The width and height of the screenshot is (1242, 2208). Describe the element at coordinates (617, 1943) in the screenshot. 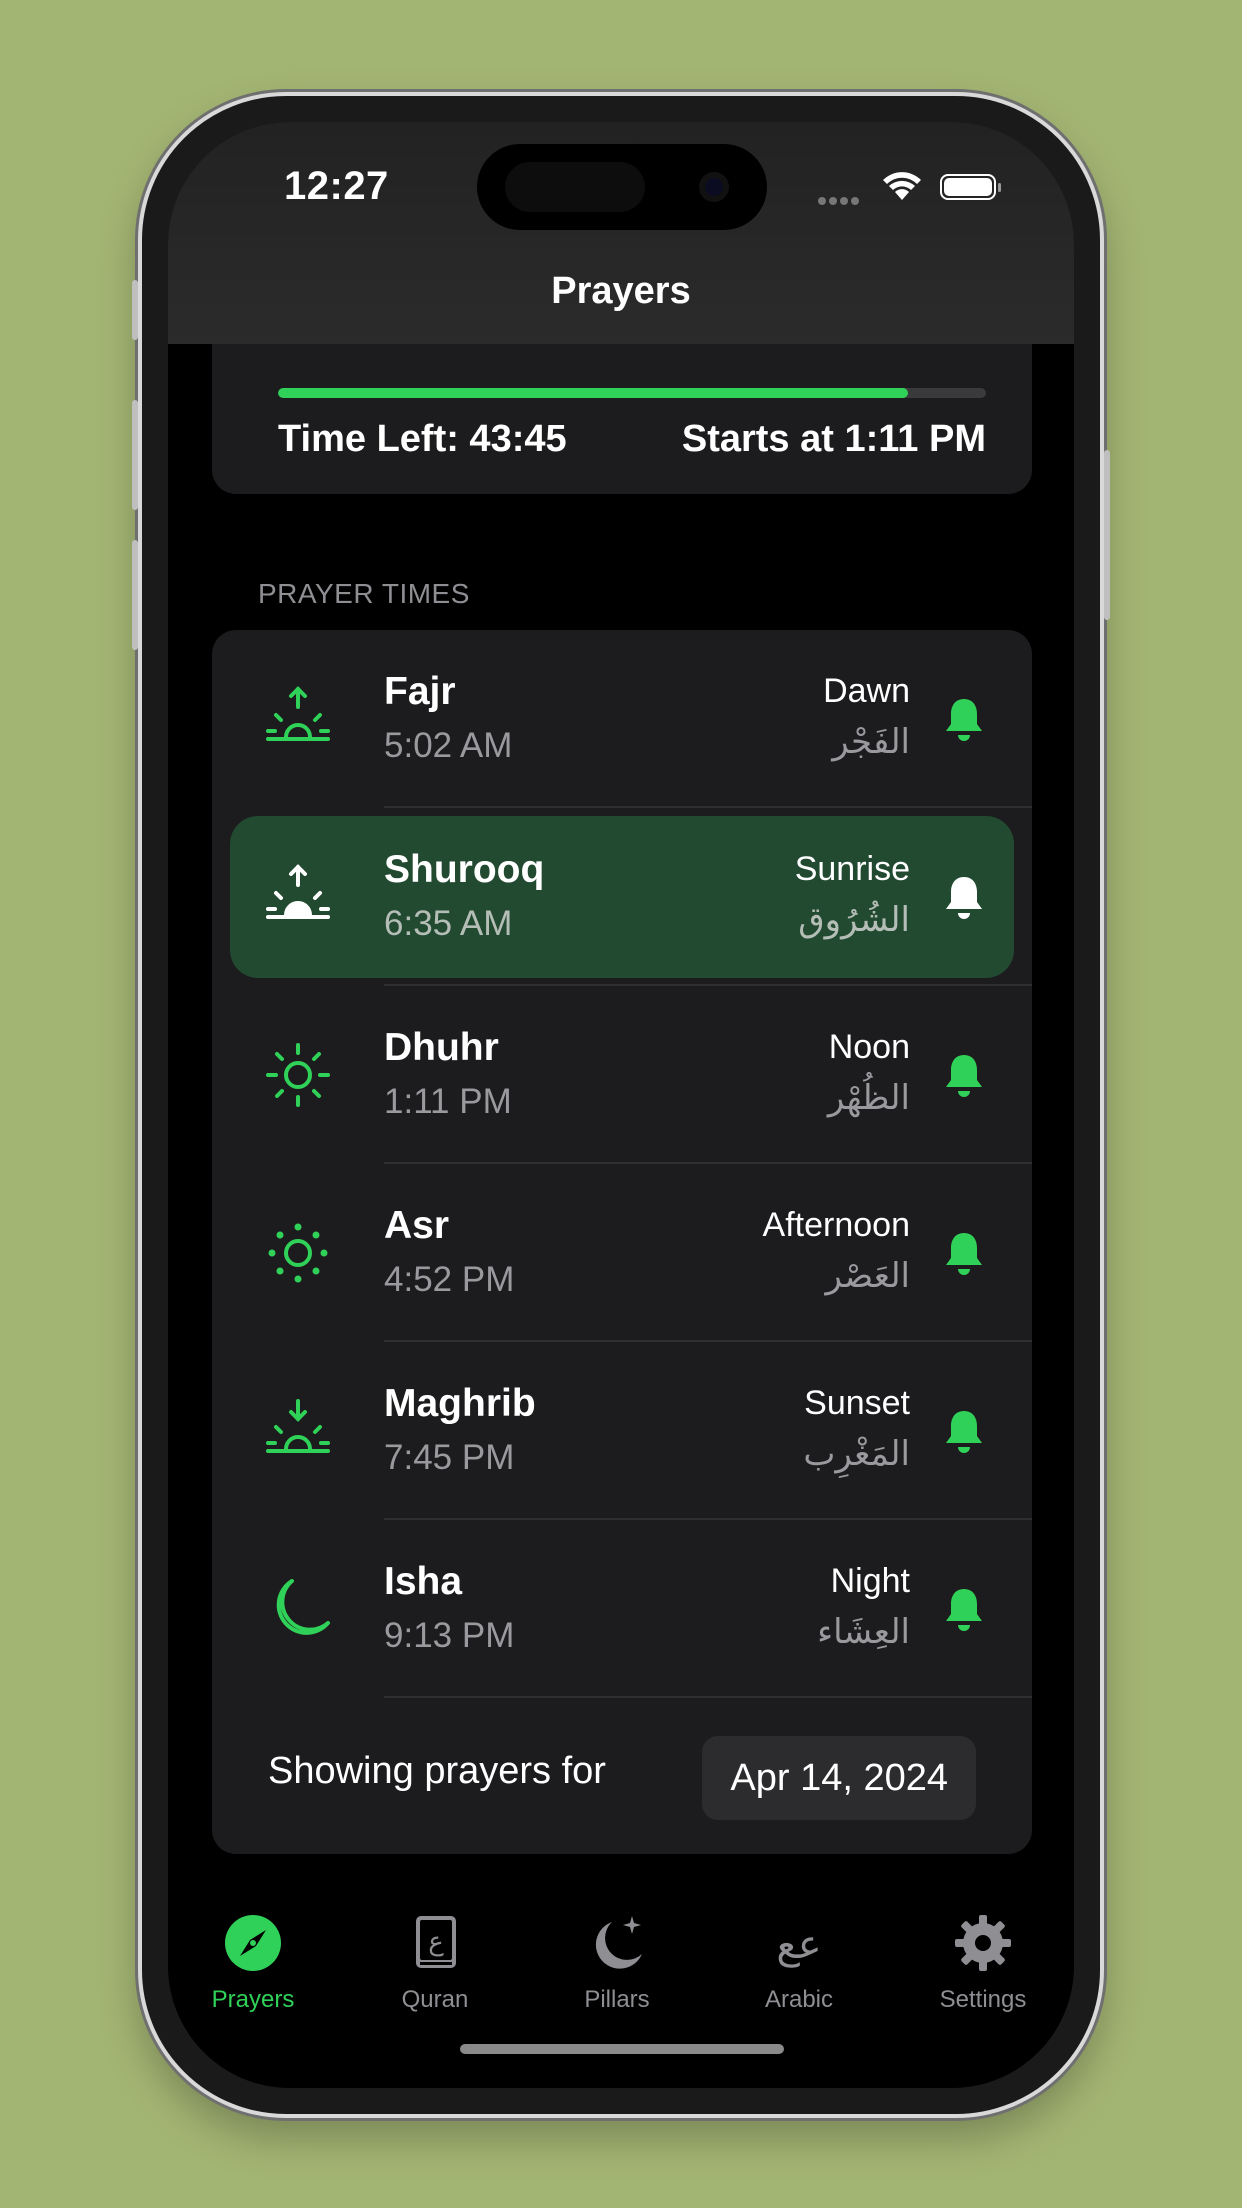

I see `moon-stars-icon` at that location.